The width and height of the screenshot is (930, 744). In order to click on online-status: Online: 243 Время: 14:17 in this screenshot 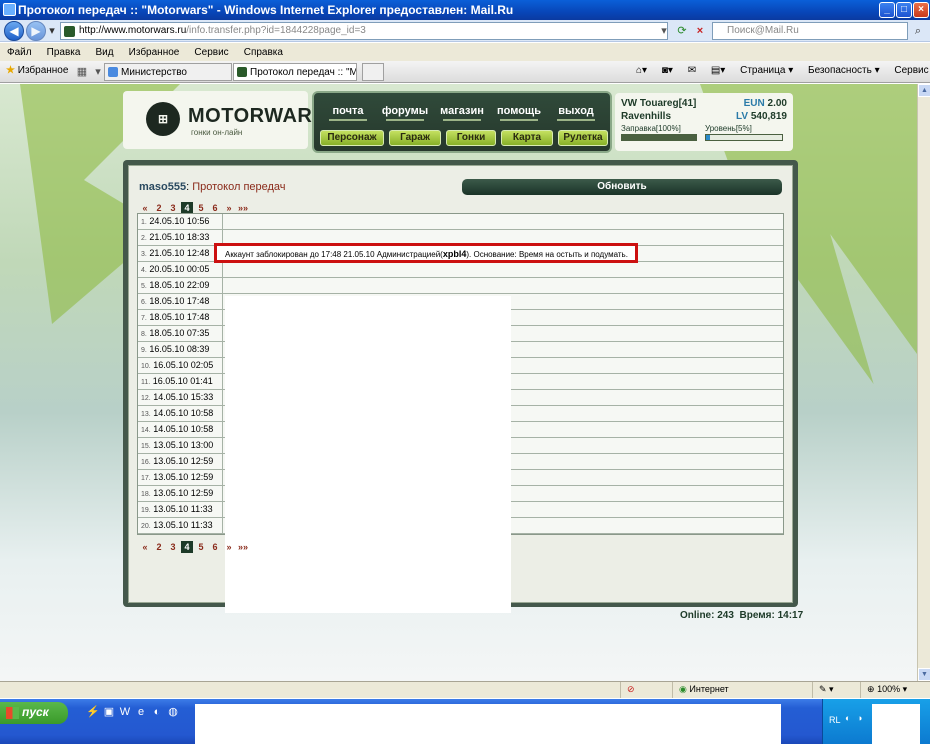, I will do `click(741, 615)`.